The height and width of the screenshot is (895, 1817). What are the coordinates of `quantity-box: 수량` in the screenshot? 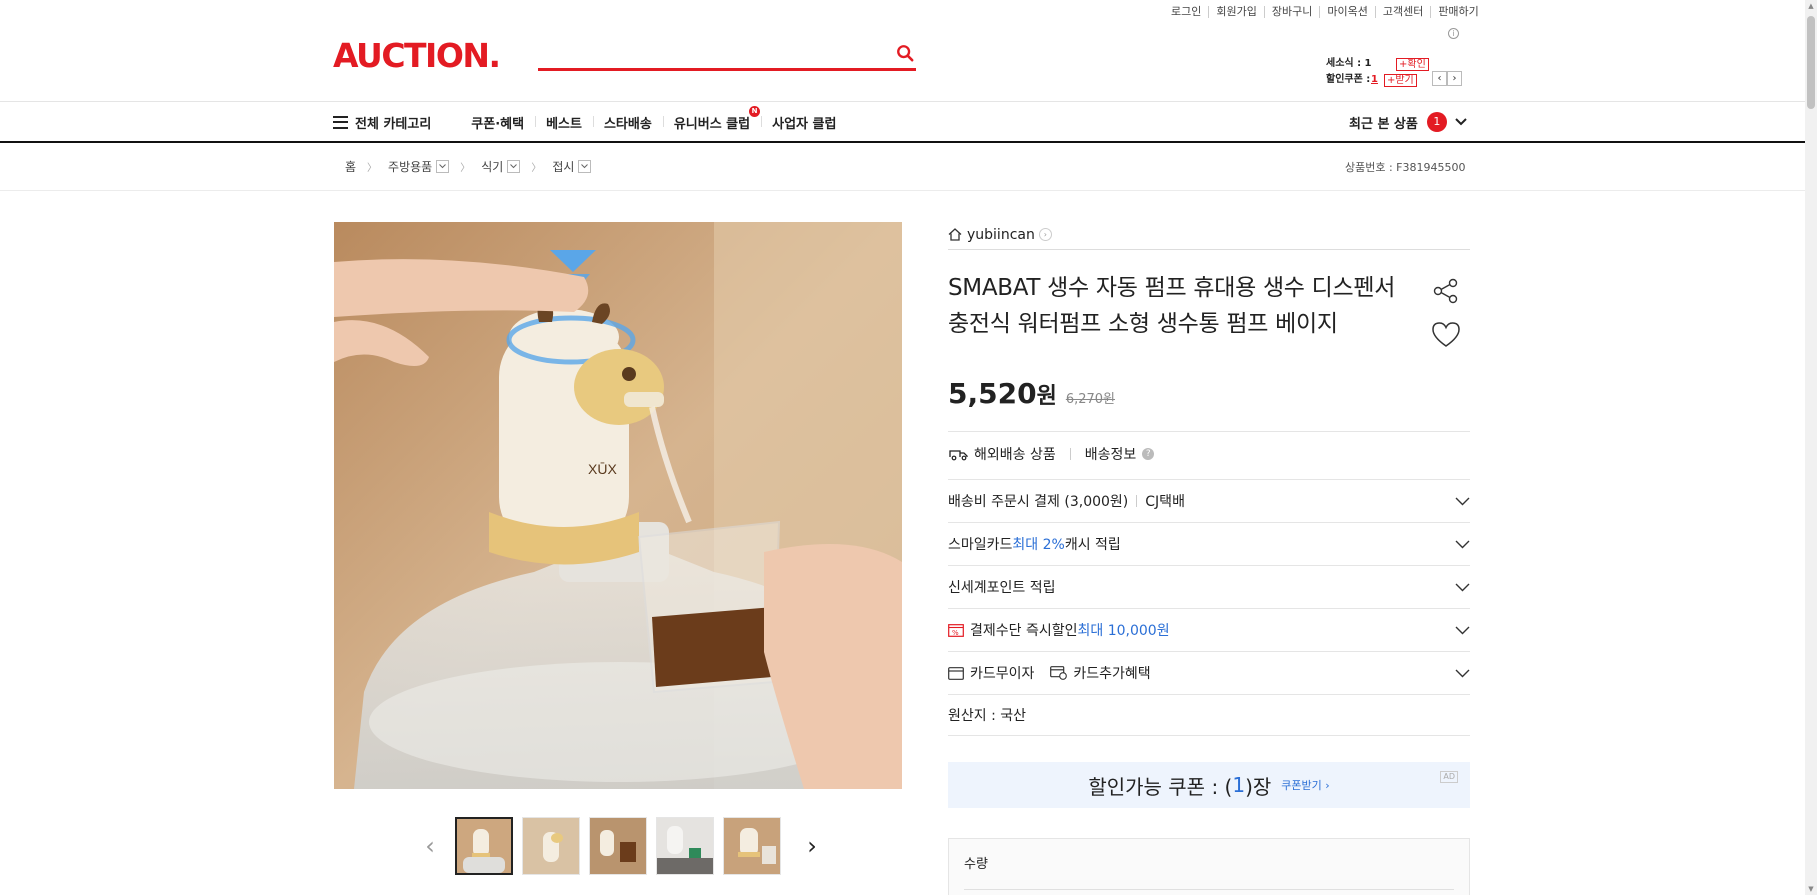 It's located at (1209, 866).